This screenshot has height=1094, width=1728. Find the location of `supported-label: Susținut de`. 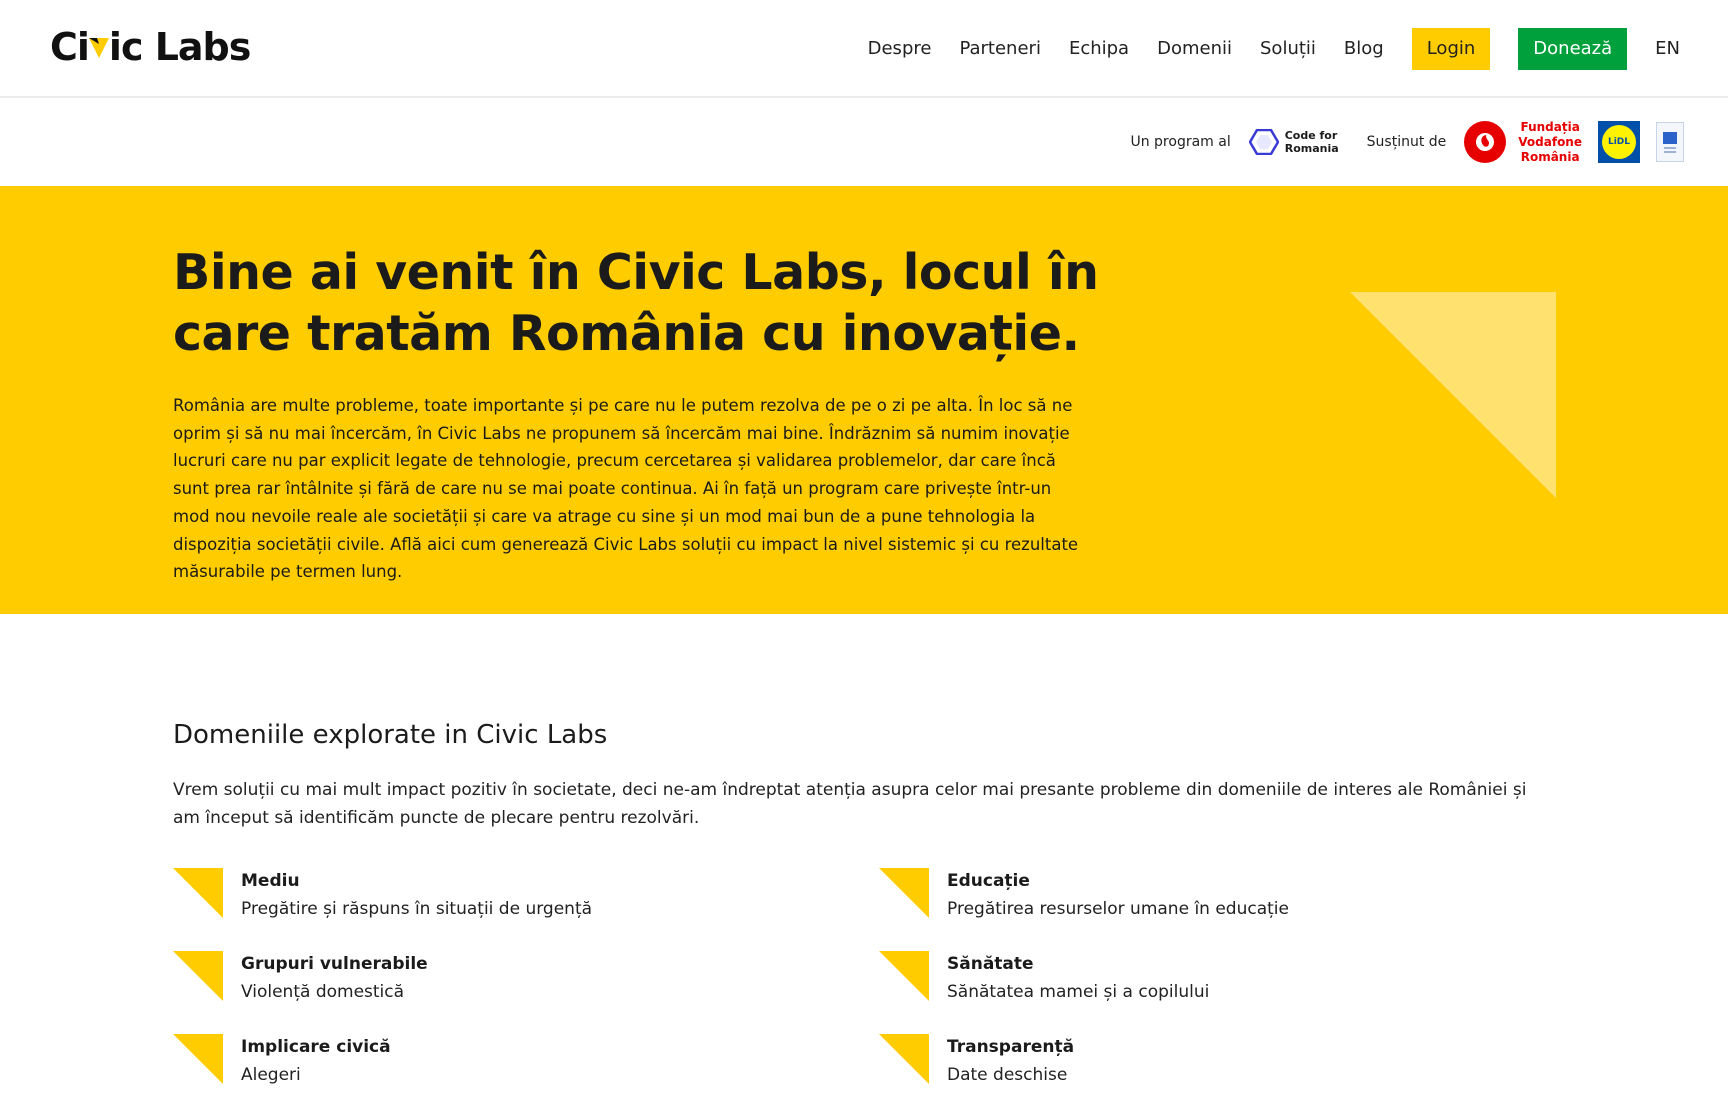

supported-label: Susținut de is located at coordinates (1406, 142).